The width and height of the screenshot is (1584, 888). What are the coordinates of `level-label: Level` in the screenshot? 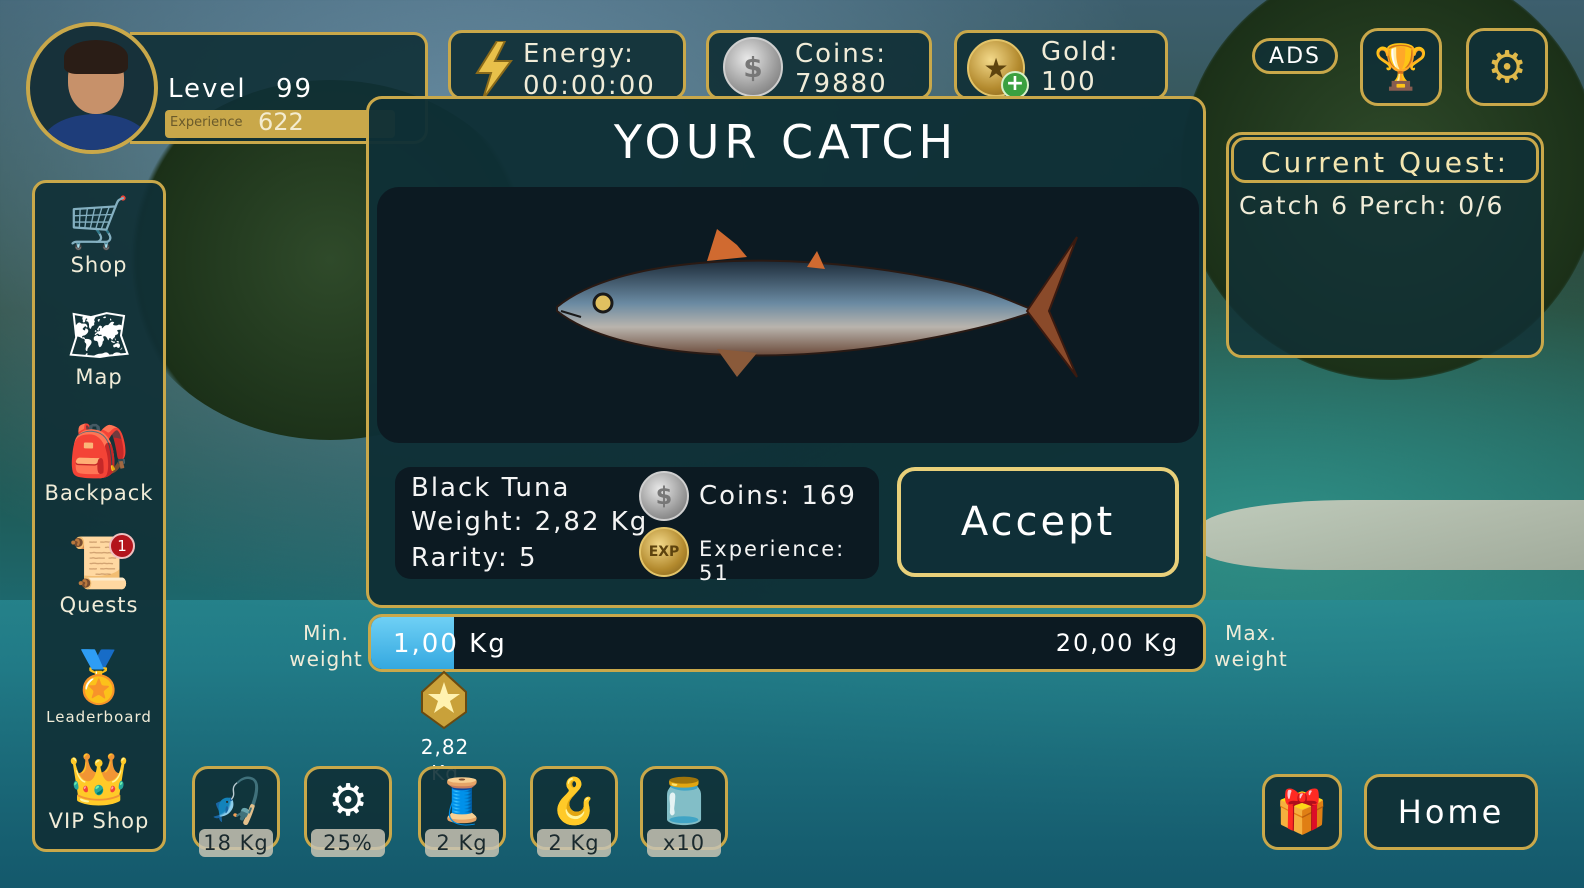 It's located at (207, 89).